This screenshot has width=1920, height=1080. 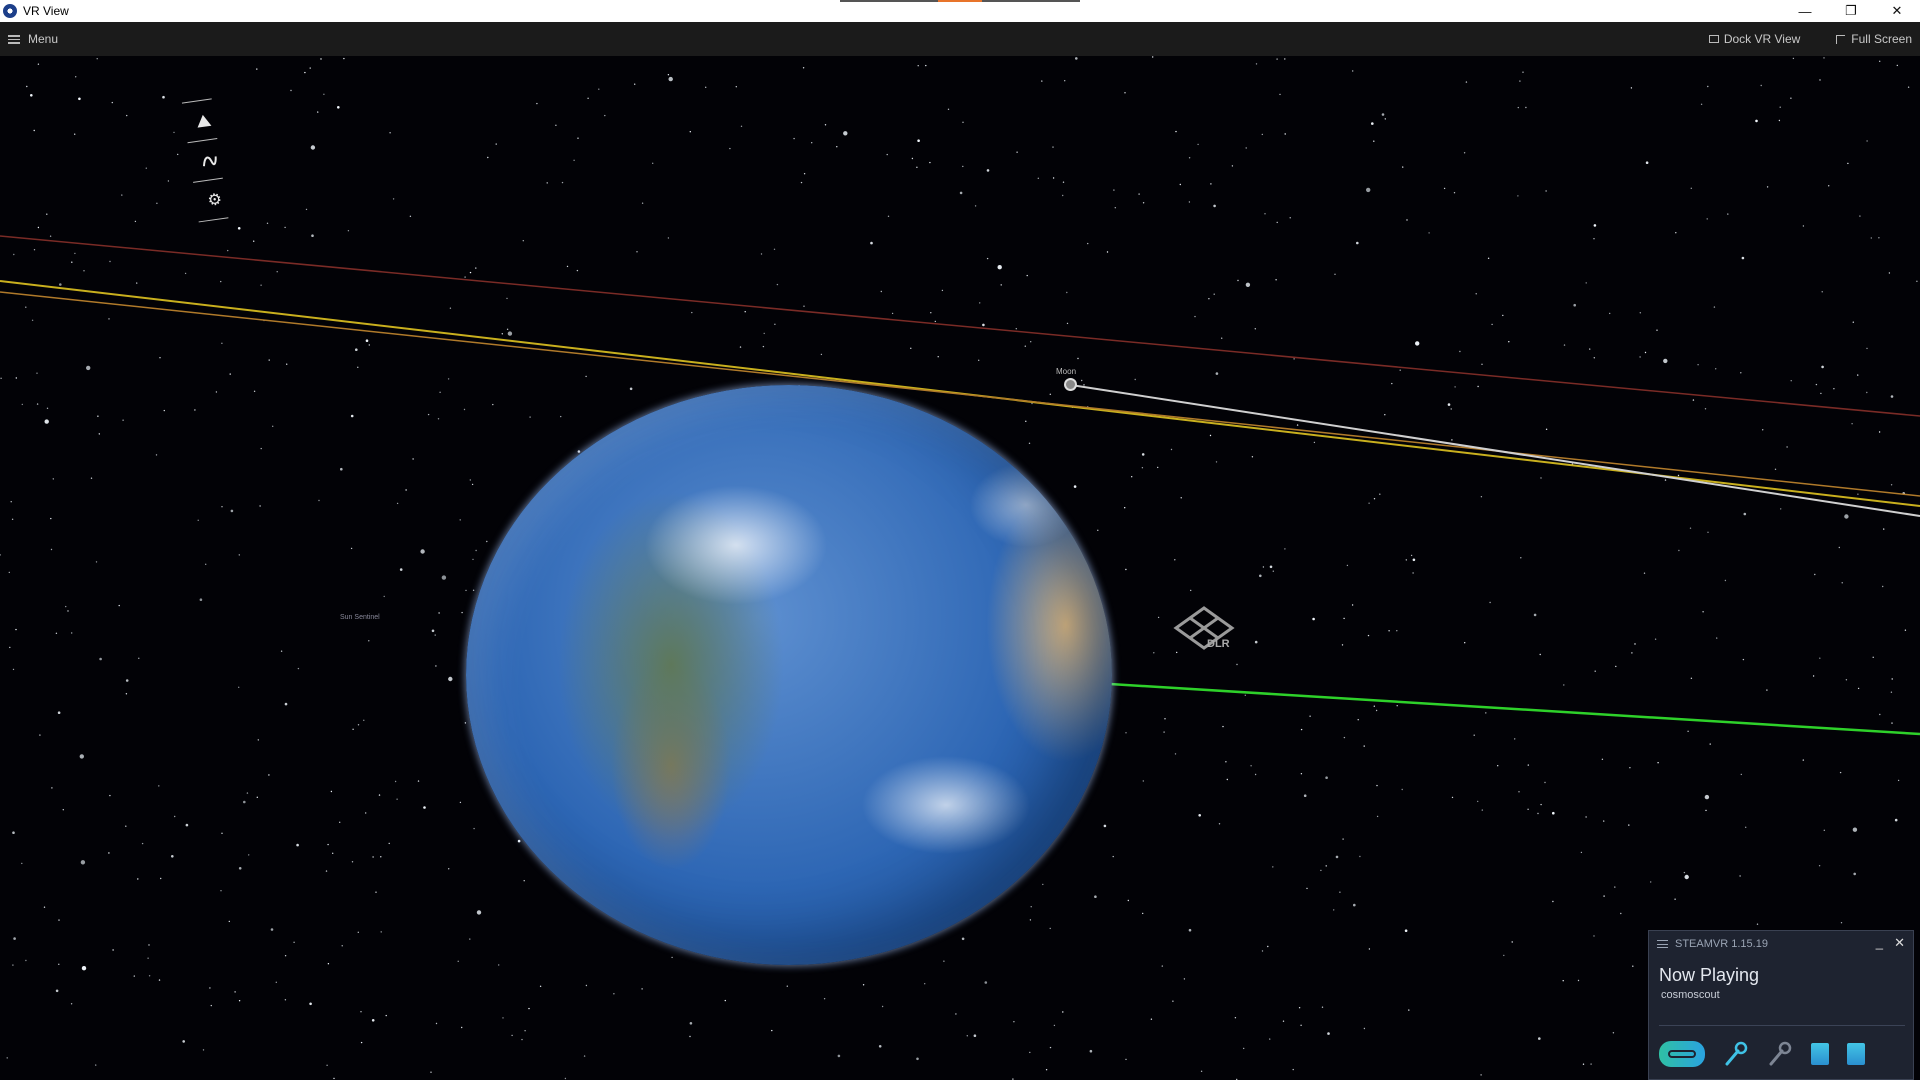 I want to click on steamvr-title: STEAMVR 1.15.19, so click(x=1721, y=944).